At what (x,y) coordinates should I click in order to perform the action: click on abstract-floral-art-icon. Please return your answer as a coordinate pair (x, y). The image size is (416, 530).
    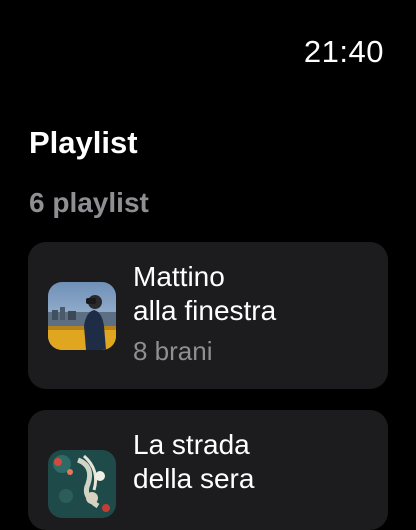
    Looking at the image, I should click on (82, 484).